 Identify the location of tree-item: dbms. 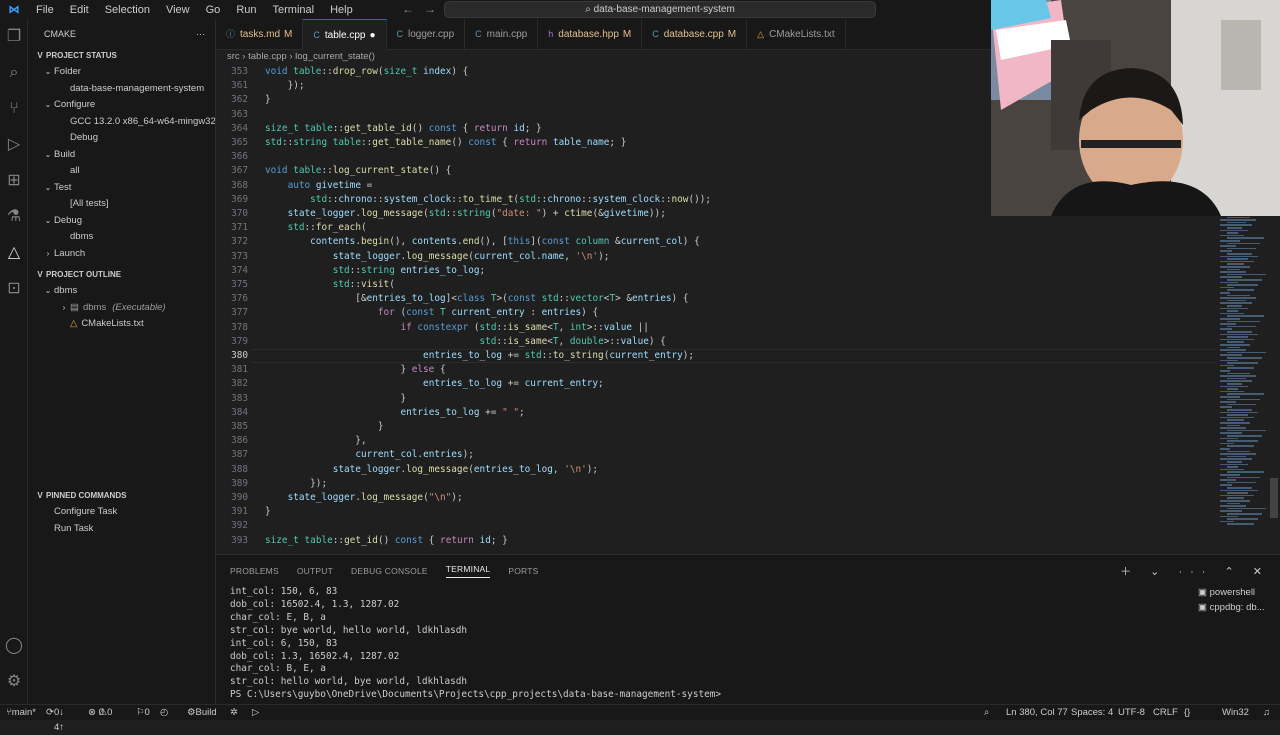
(121, 237).